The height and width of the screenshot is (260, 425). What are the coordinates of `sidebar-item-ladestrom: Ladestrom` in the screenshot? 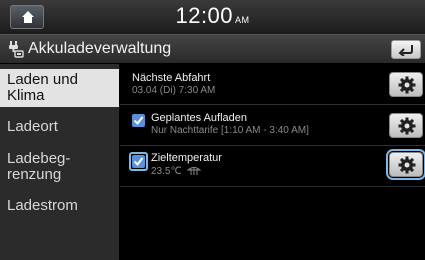 It's located at (59, 210).